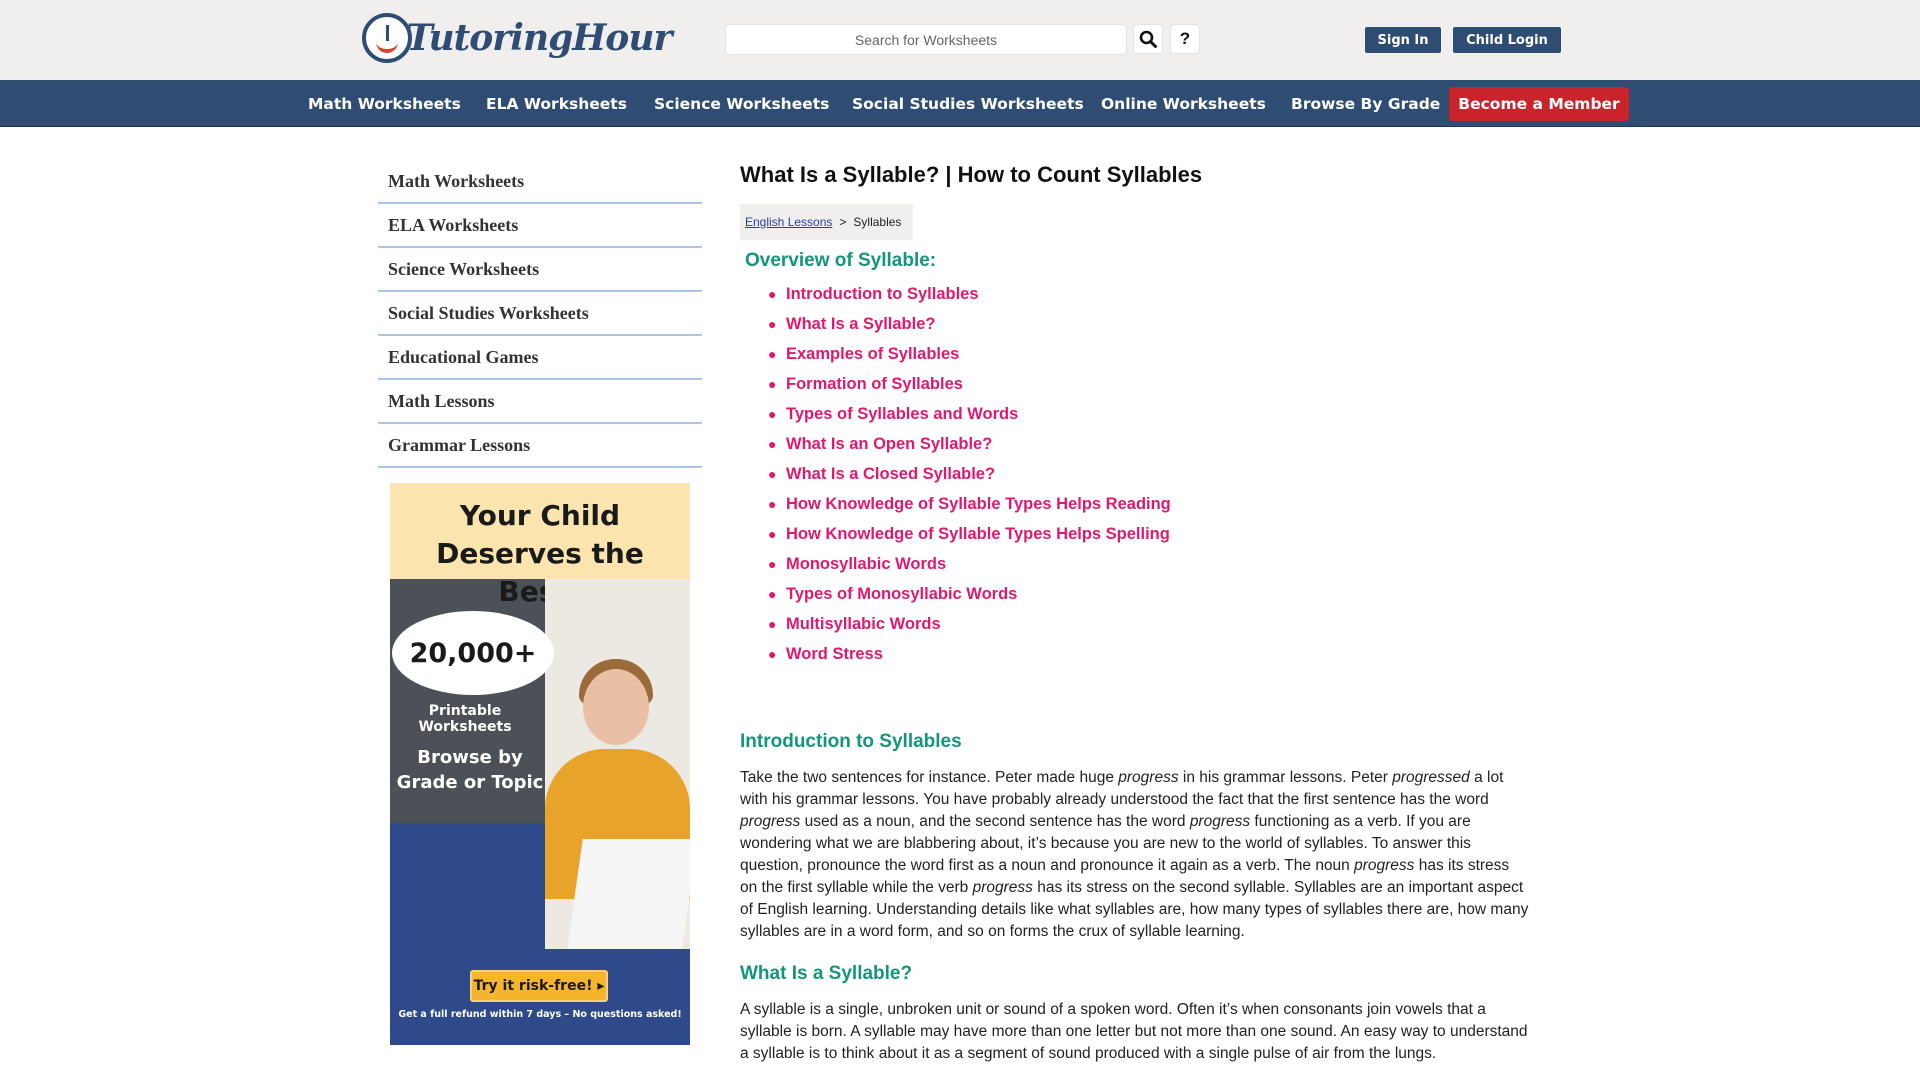  I want to click on try-risk-free-button: Try it risk-free! ▸, so click(539, 986).